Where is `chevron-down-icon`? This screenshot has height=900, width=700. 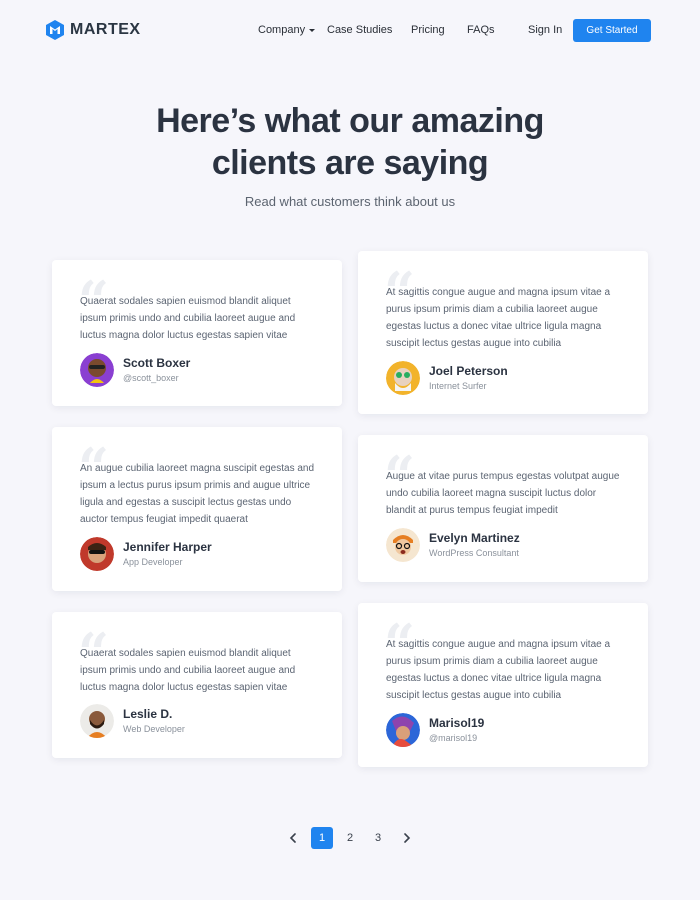 chevron-down-icon is located at coordinates (312, 30).